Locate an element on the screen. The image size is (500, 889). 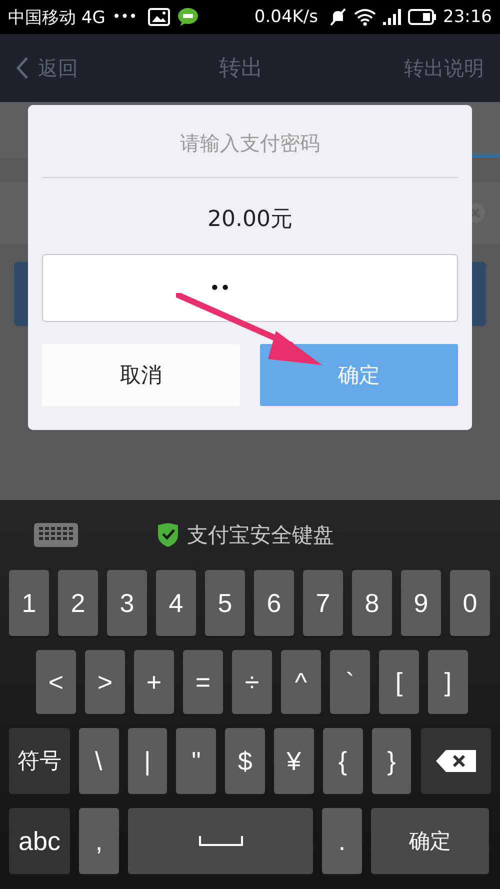
key: 1 is located at coordinates (29, 603).